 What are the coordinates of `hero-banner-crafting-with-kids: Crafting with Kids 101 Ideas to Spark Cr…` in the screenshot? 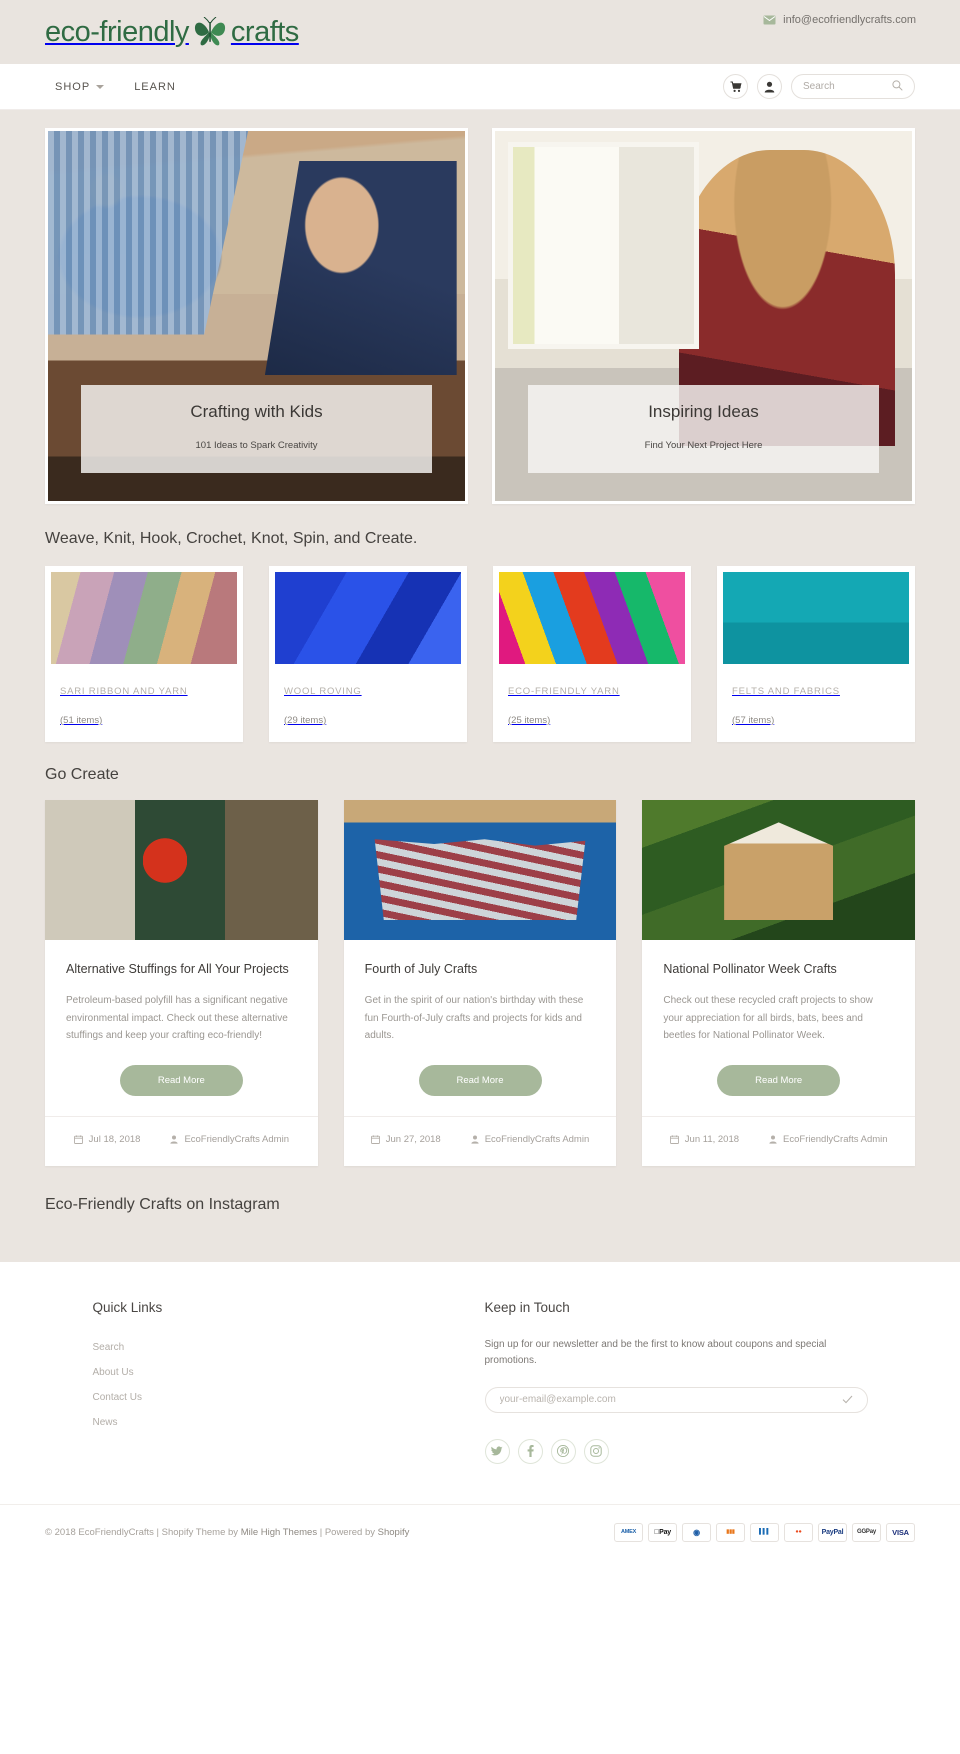 It's located at (256, 316).